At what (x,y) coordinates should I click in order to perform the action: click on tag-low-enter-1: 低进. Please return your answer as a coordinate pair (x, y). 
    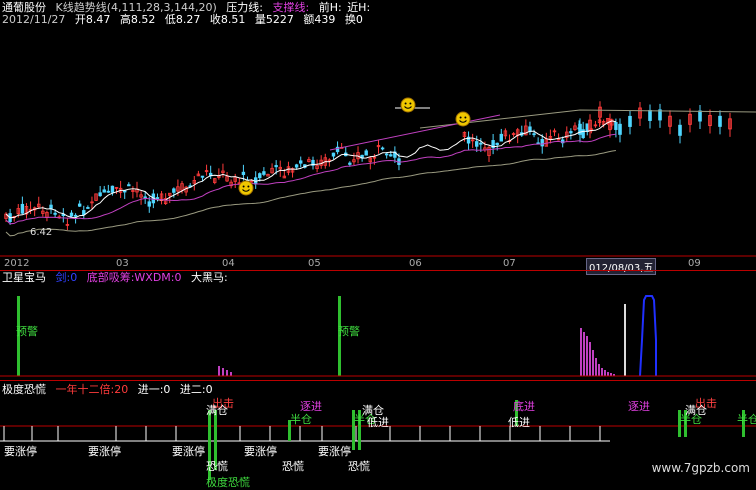
    Looking at the image, I should click on (378, 422).